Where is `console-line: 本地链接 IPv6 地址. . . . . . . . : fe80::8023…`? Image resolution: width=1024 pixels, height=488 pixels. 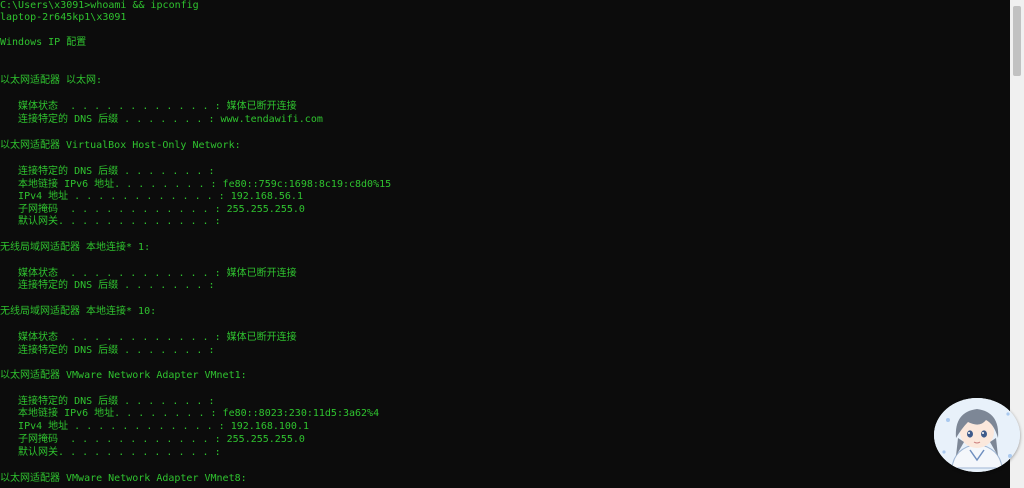
console-line: 本地链接 IPv6 地址. . . . . . . . : fe80::8023… is located at coordinates (190, 413).